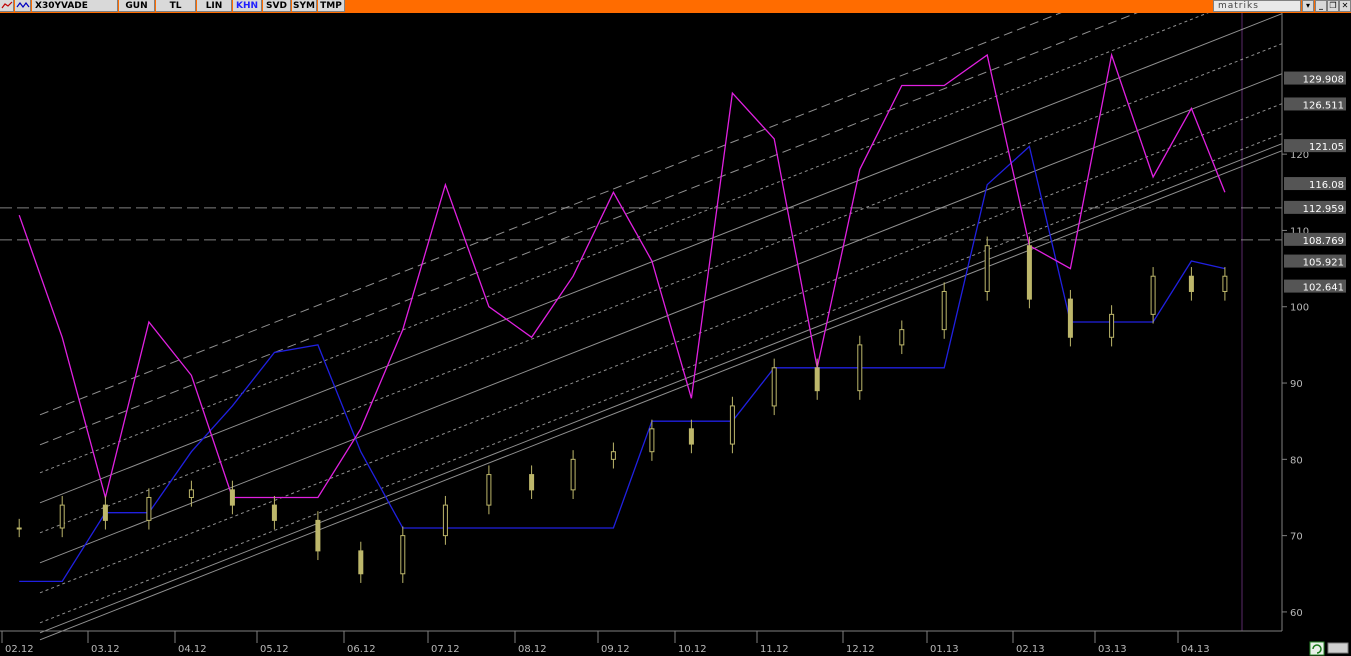 The image size is (1351, 656). I want to click on status-icon, so click(1329, 648).